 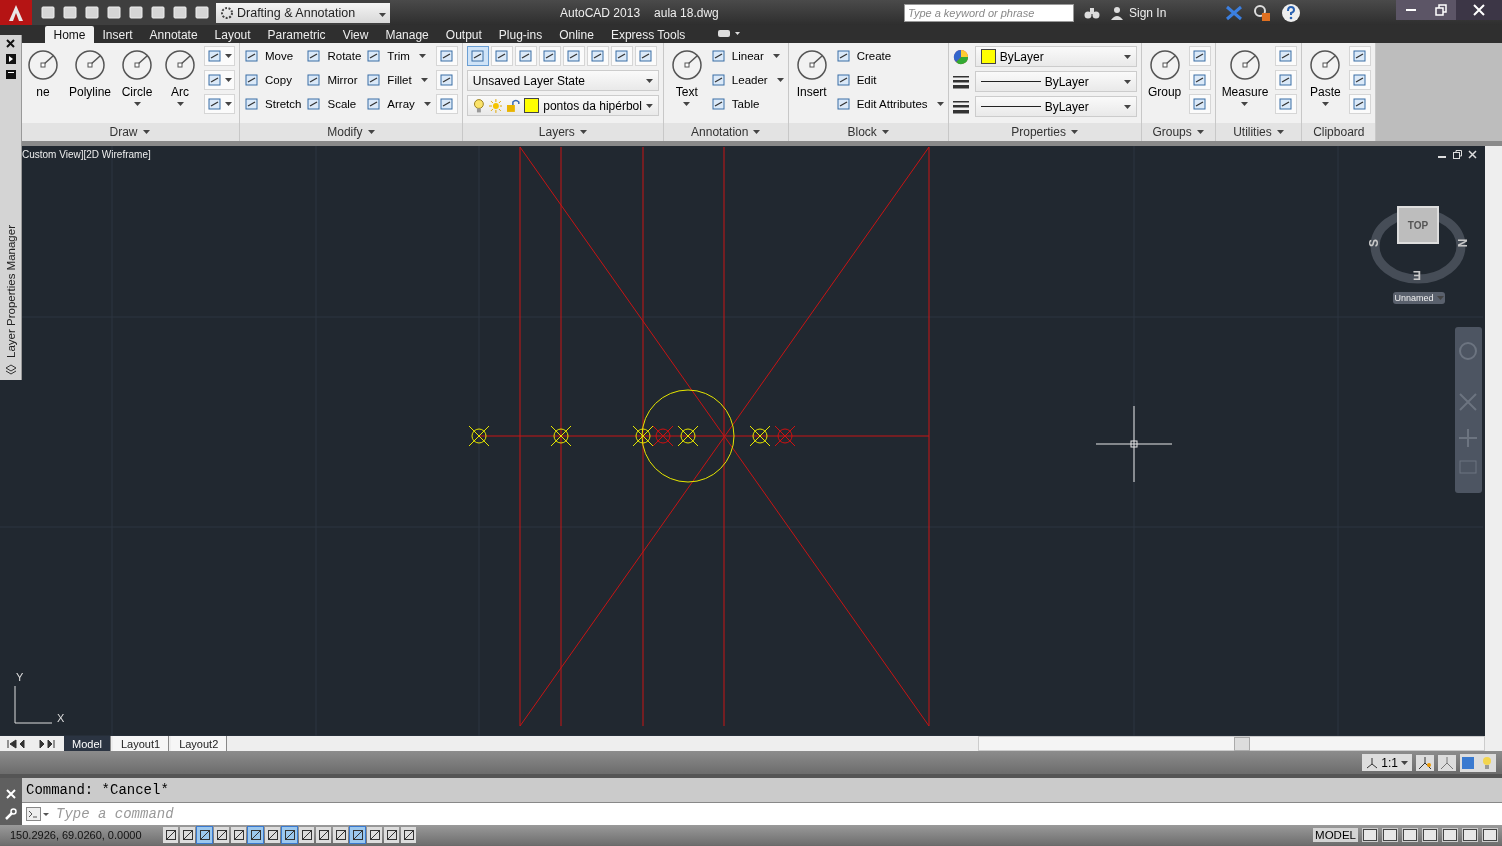 I want to click on ribbon-toggle-icon, so click(x=728, y=34).